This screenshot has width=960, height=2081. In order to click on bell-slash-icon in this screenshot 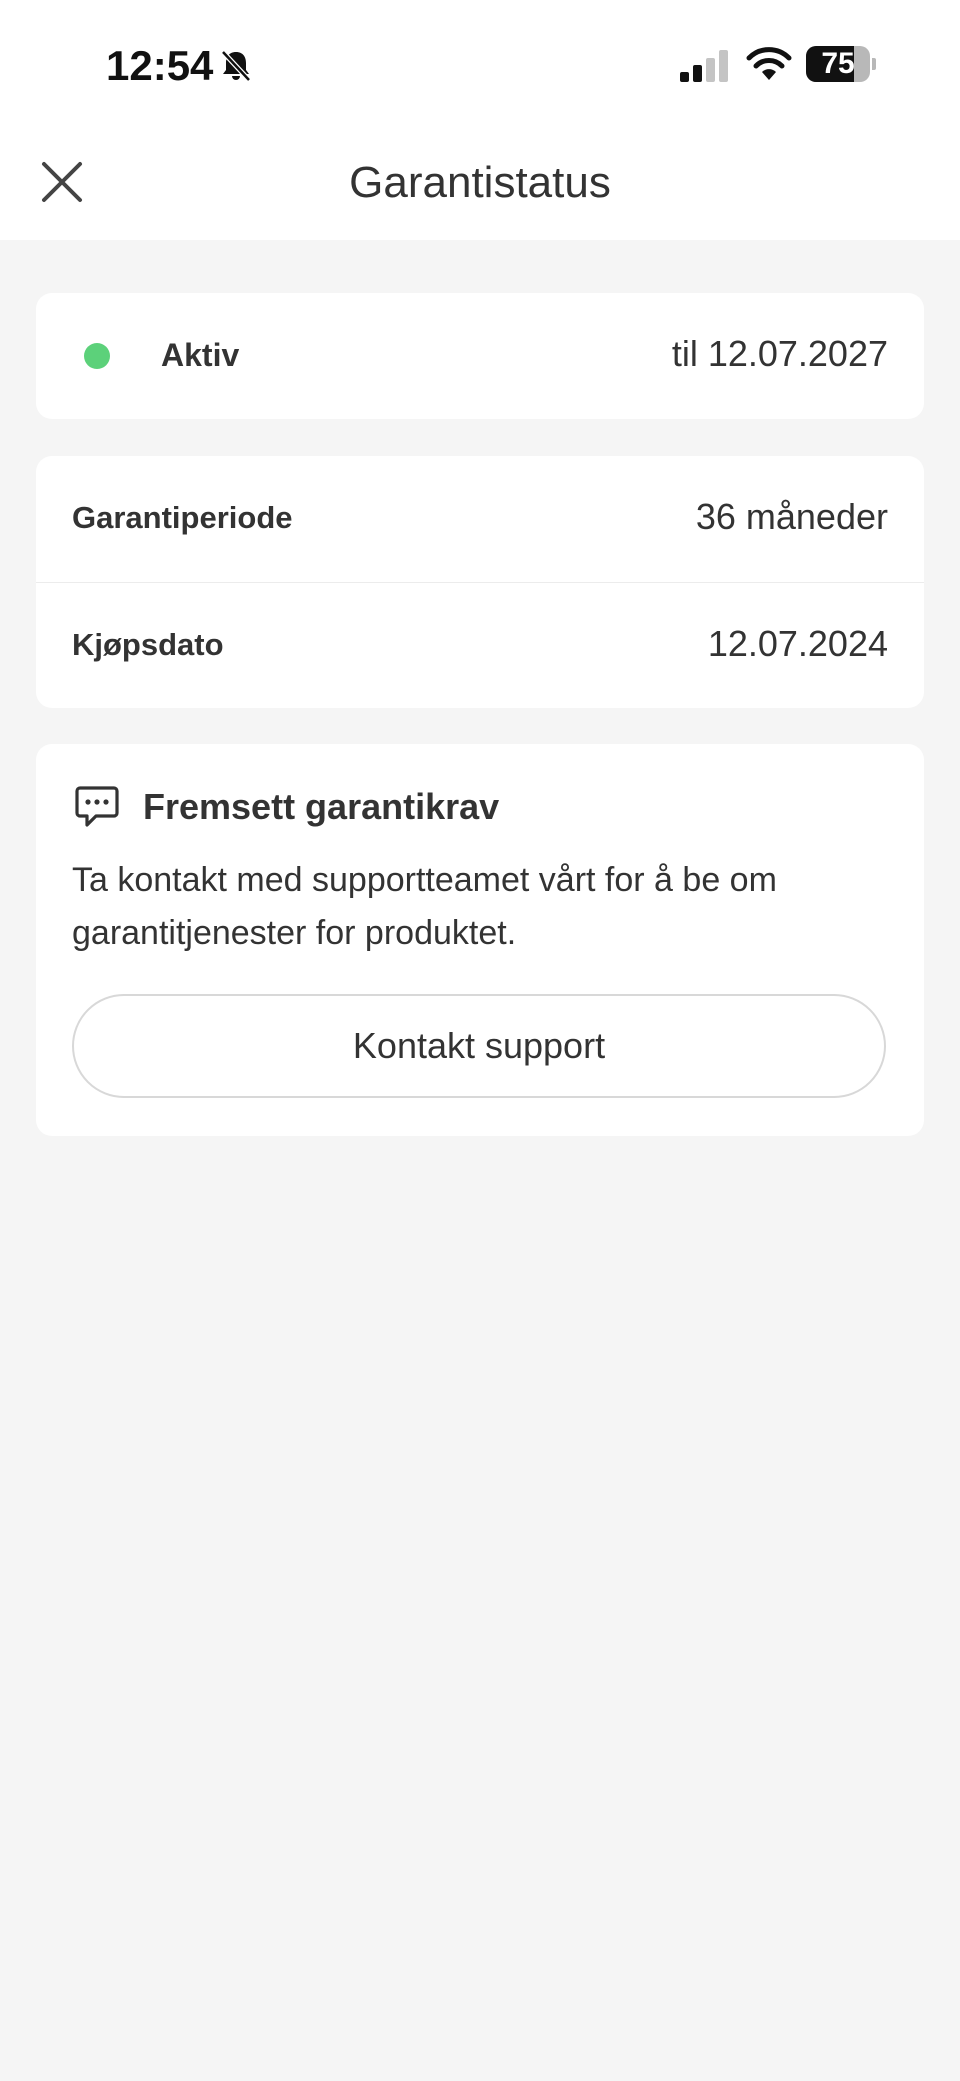, I will do `click(236, 66)`.